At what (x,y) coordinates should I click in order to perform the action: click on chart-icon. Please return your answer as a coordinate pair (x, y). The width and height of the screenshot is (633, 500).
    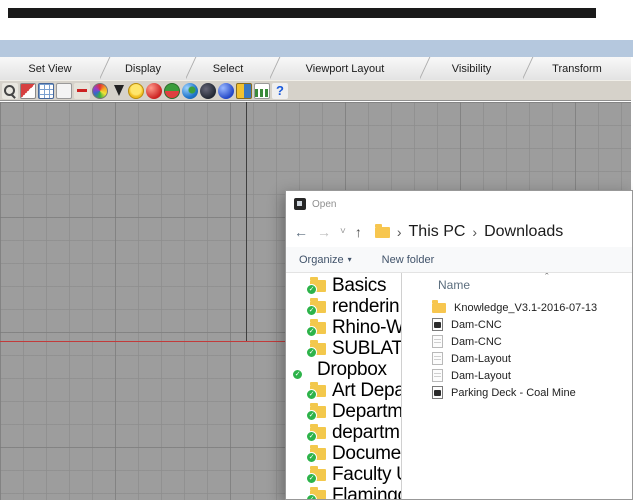
    Looking at the image, I should click on (262, 90).